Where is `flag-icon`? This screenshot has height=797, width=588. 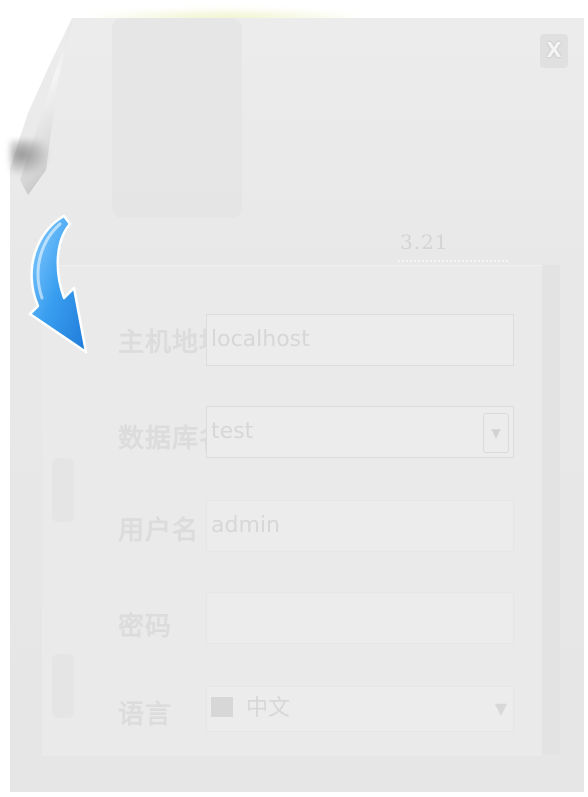
flag-icon is located at coordinates (222, 707).